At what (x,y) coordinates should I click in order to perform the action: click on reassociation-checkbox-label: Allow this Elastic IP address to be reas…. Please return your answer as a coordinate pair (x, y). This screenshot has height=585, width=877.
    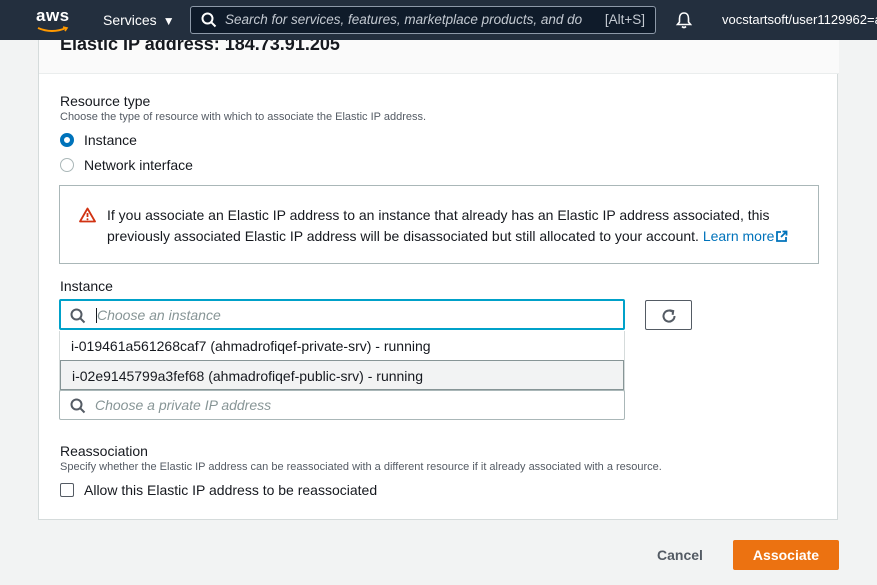
    Looking at the image, I should click on (230, 490).